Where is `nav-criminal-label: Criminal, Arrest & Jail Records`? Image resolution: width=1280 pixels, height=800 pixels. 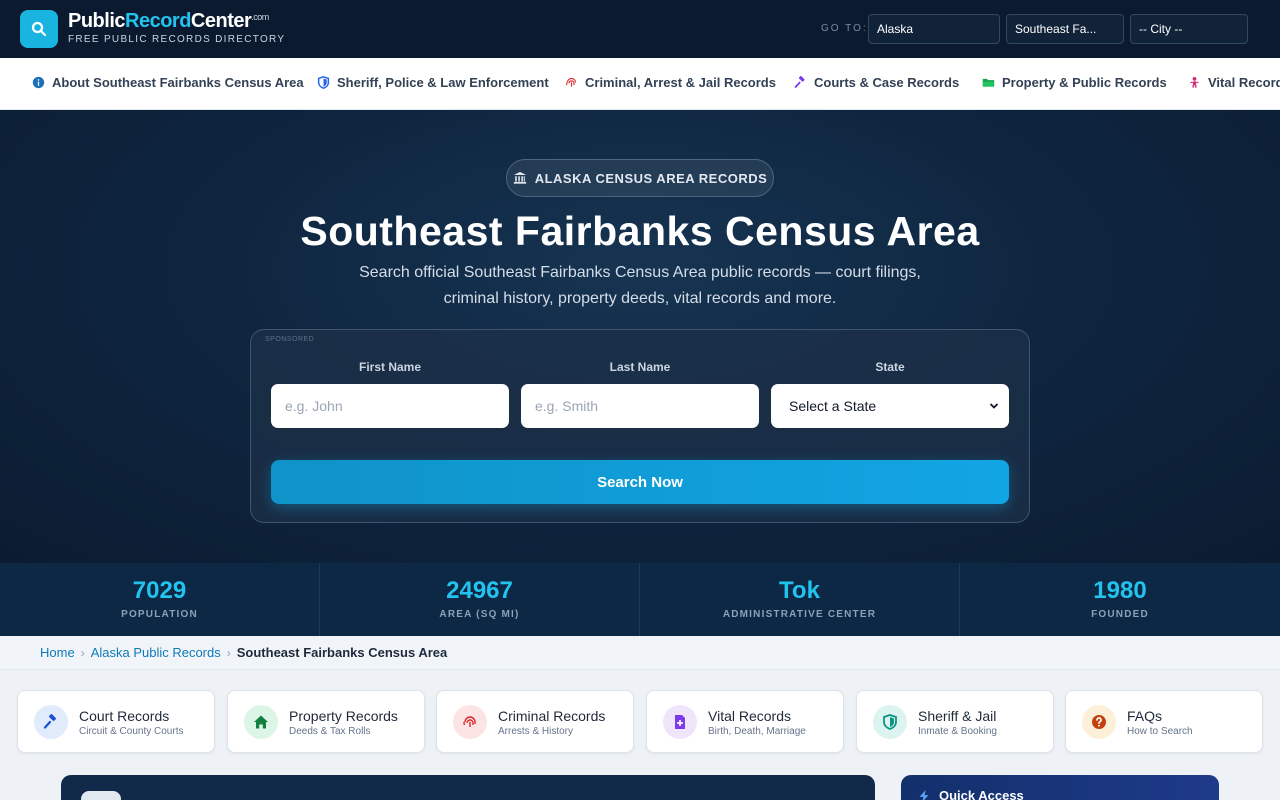
nav-criminal-label: Criminal, Arrest & Jail Records is located at coordinates (680, 82).